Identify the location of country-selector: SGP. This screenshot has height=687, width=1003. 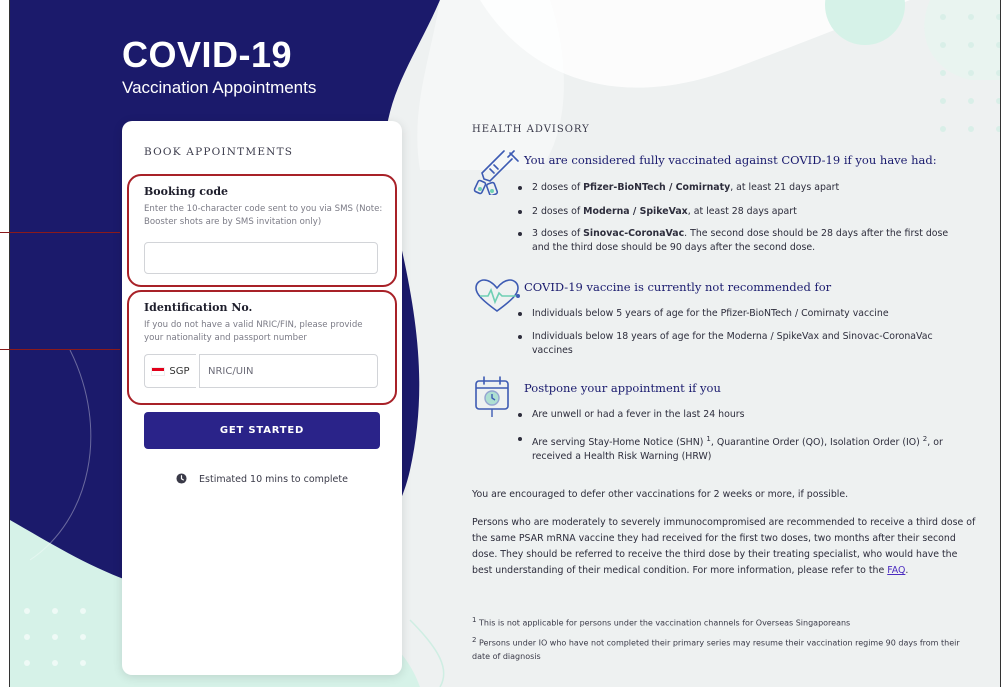
(170, 371).